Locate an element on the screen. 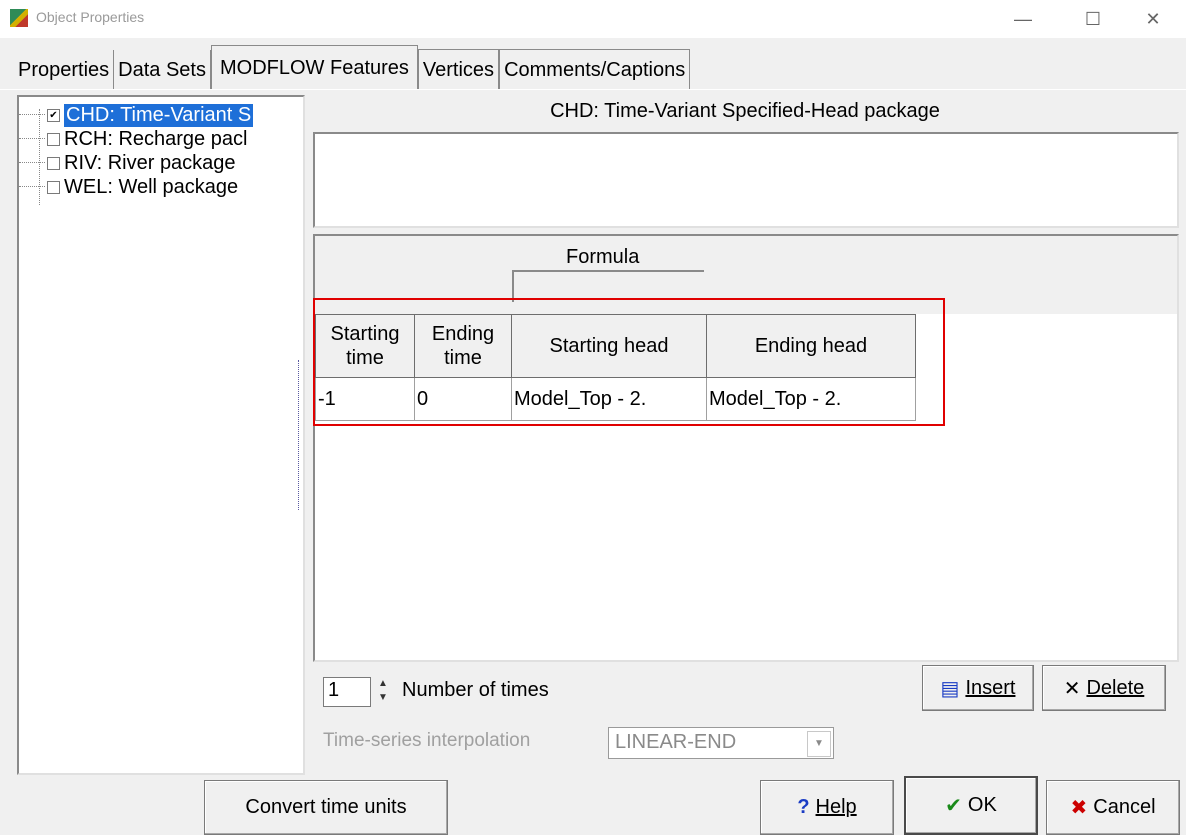 This screenshot has height=835, width=1186. tree-item-rch: RCH: Recharge pacl is located at coordinates (133, 139).